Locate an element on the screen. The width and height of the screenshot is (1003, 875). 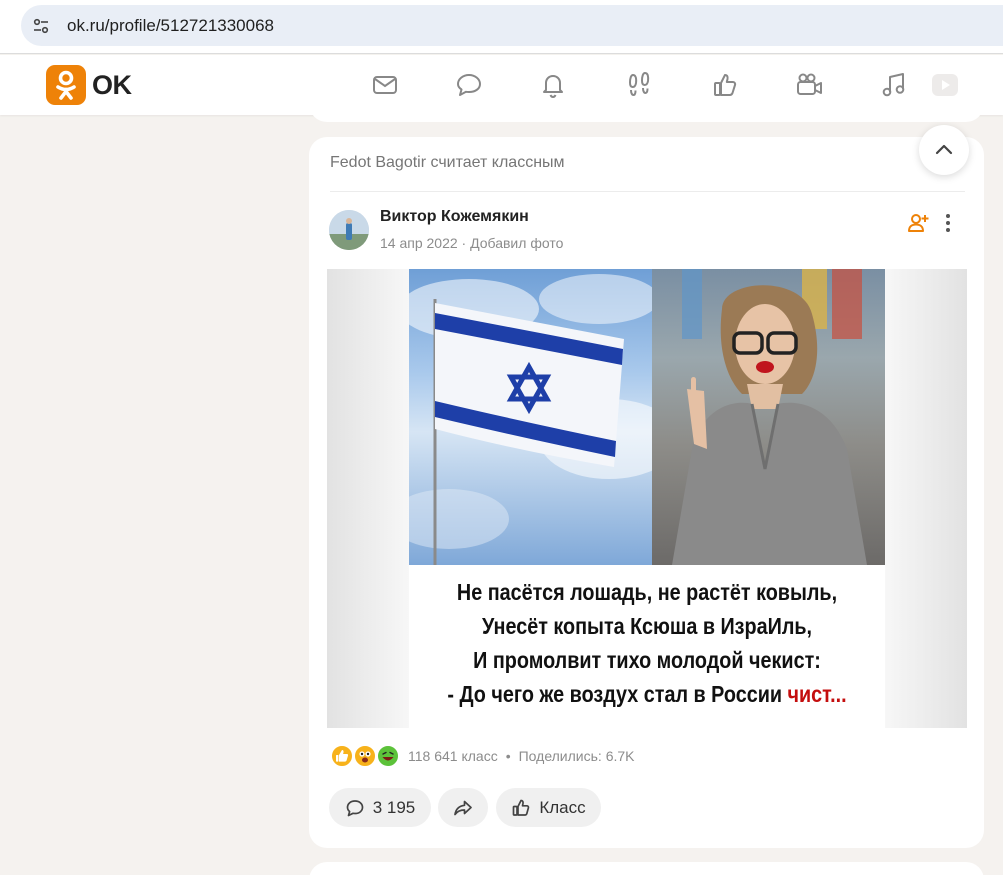
avatar is located at coordinates (349, 230).